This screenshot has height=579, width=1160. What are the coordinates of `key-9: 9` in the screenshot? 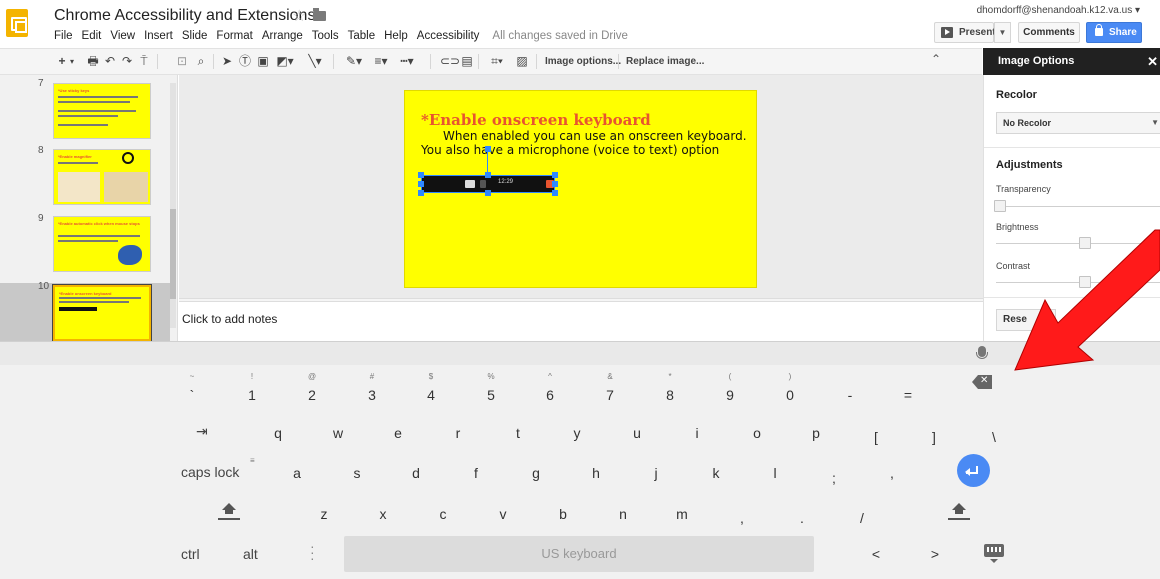 It's located at (730, 395).